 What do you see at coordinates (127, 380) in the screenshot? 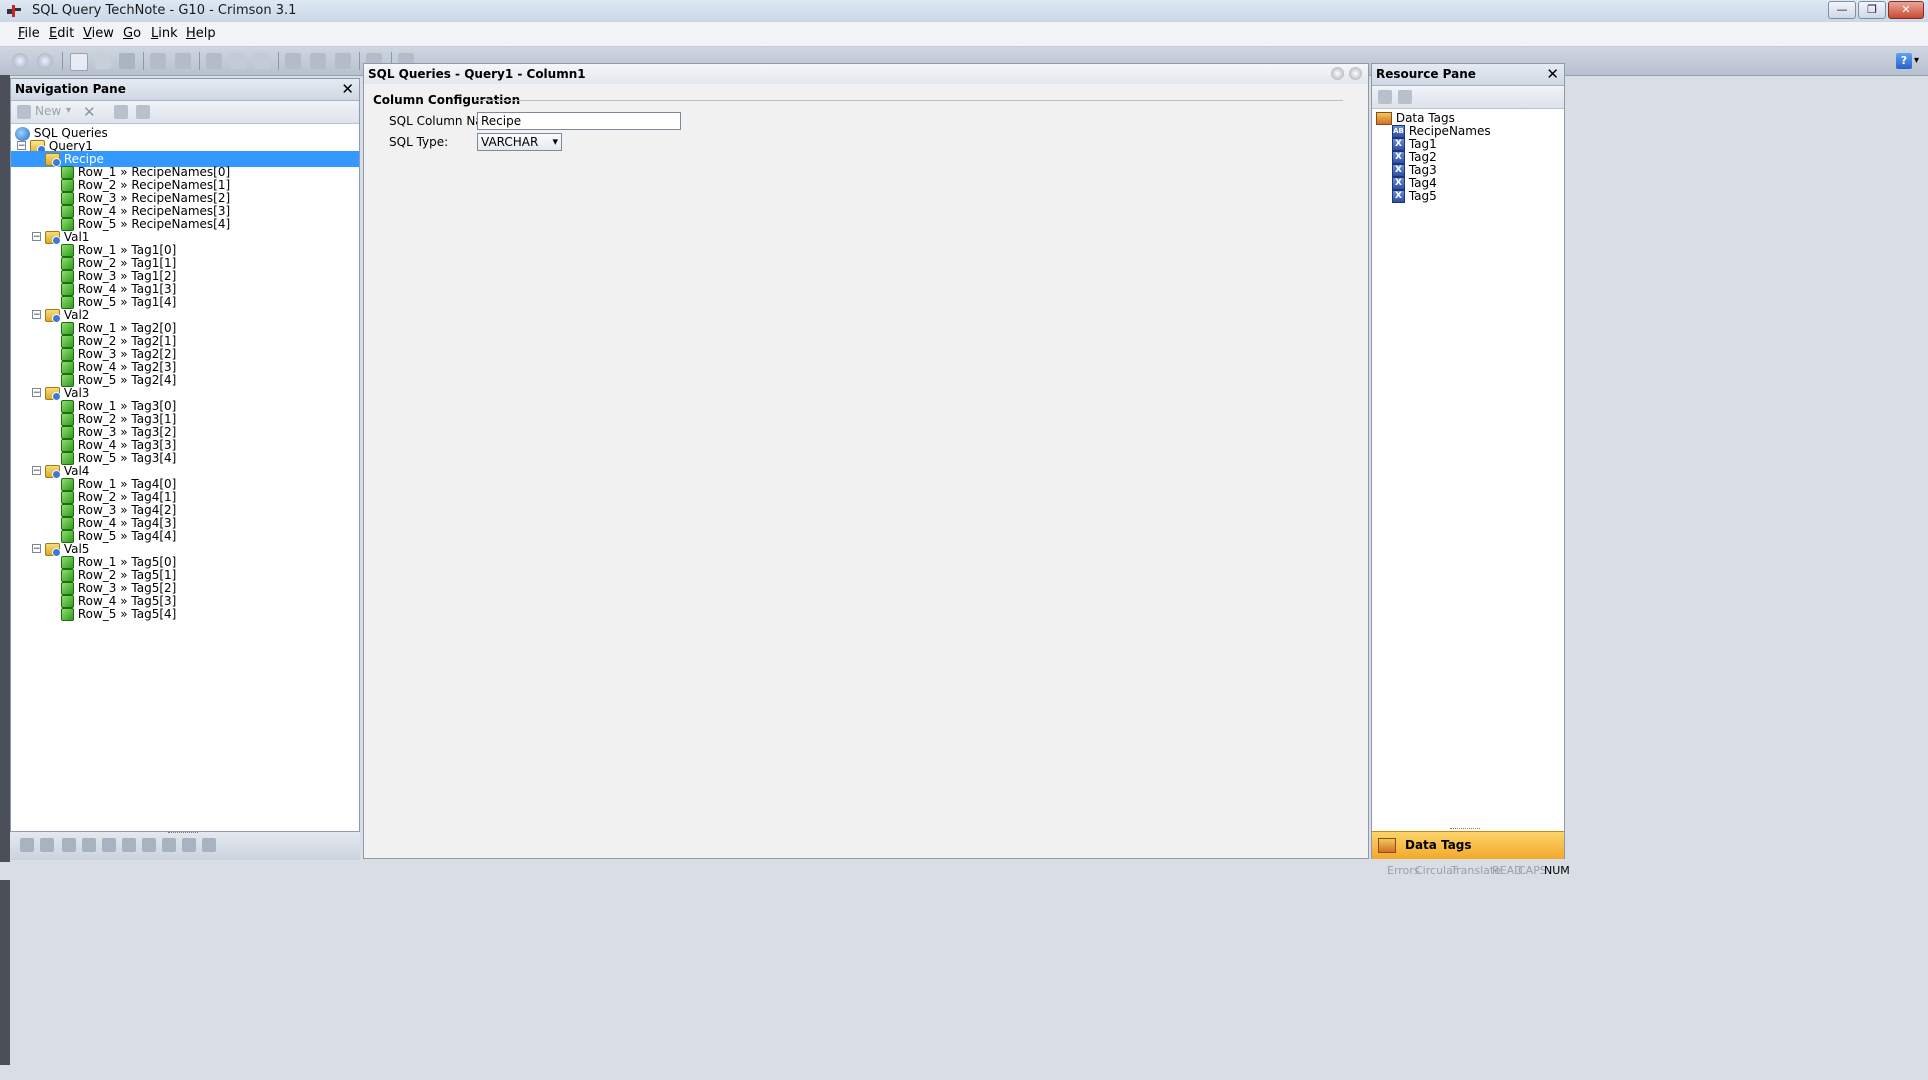
I see `tree-item-label: Row_5 » Tag2[4]` at bounding box center [127, 380].